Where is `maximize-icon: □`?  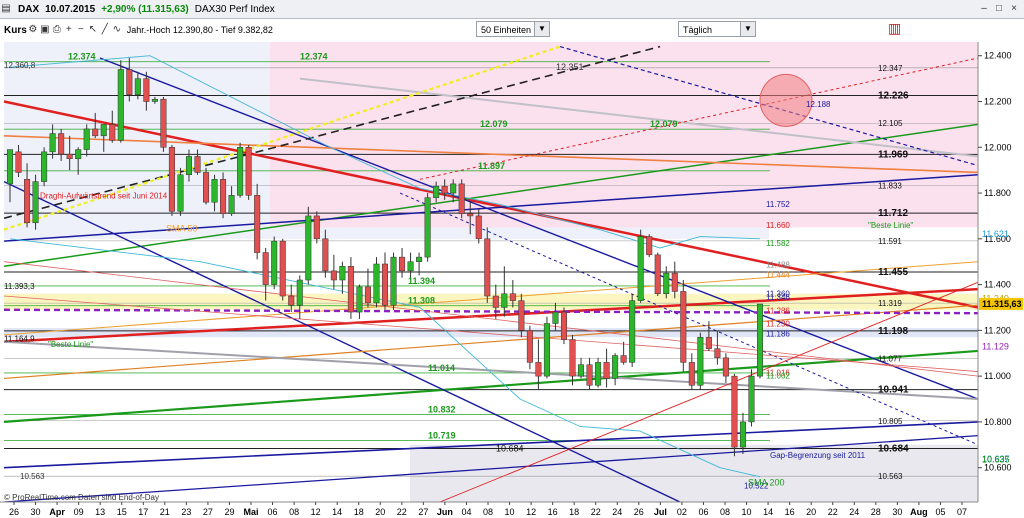
maximize-icon: □ is located at coordinates (999, 9).